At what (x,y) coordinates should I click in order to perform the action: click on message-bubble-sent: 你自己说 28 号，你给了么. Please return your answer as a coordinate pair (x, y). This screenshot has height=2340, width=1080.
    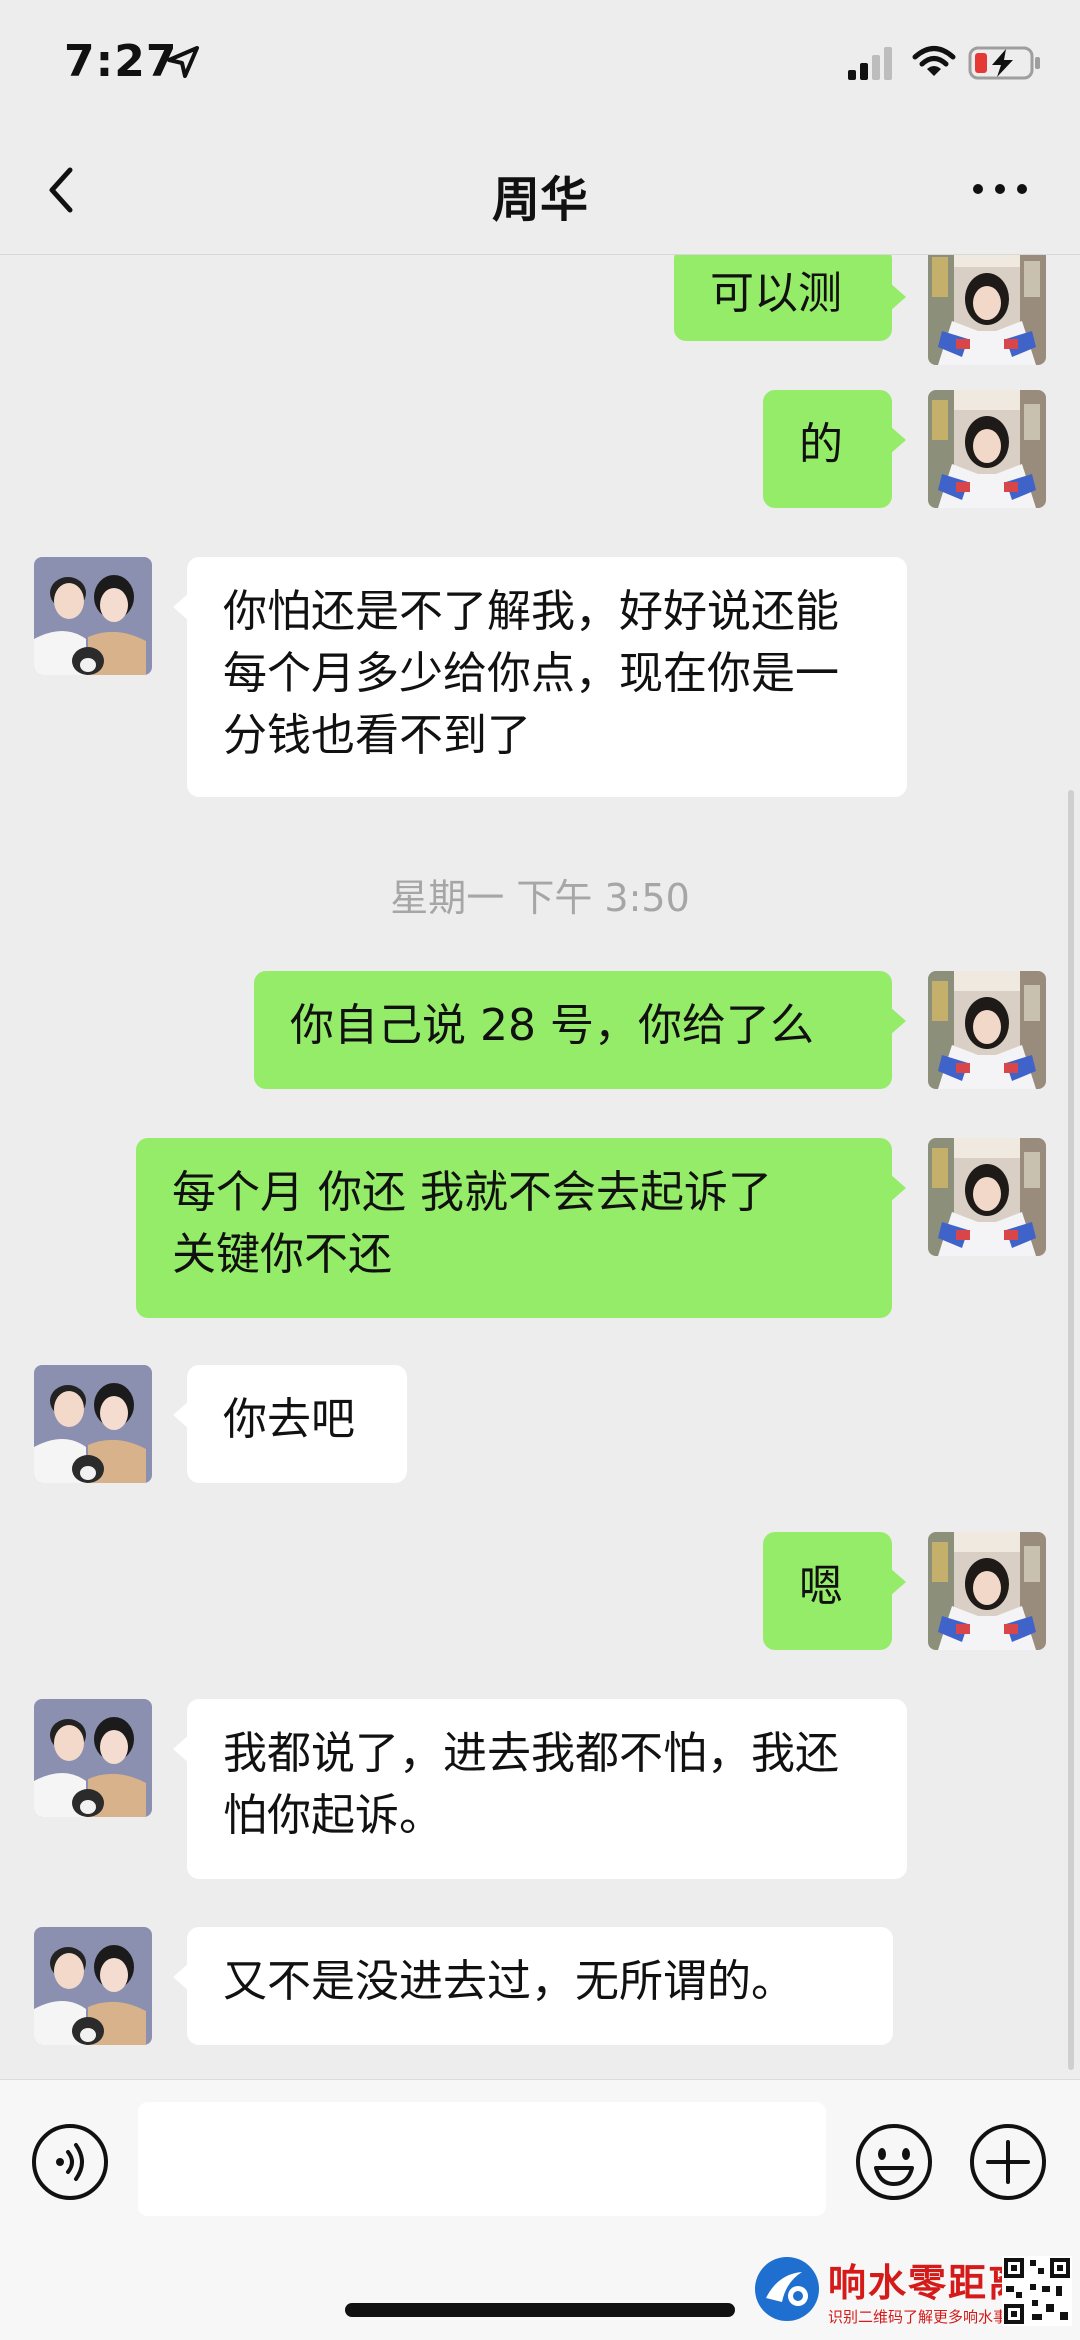
    Looking at the image, I should click on (580, 1030).